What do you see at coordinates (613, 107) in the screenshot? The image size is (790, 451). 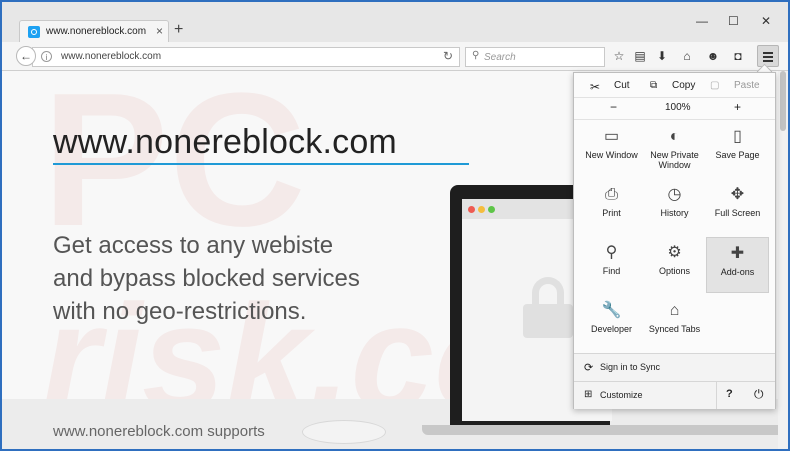 I see `zoom-out-button: −` at bounding box center [613, 107].